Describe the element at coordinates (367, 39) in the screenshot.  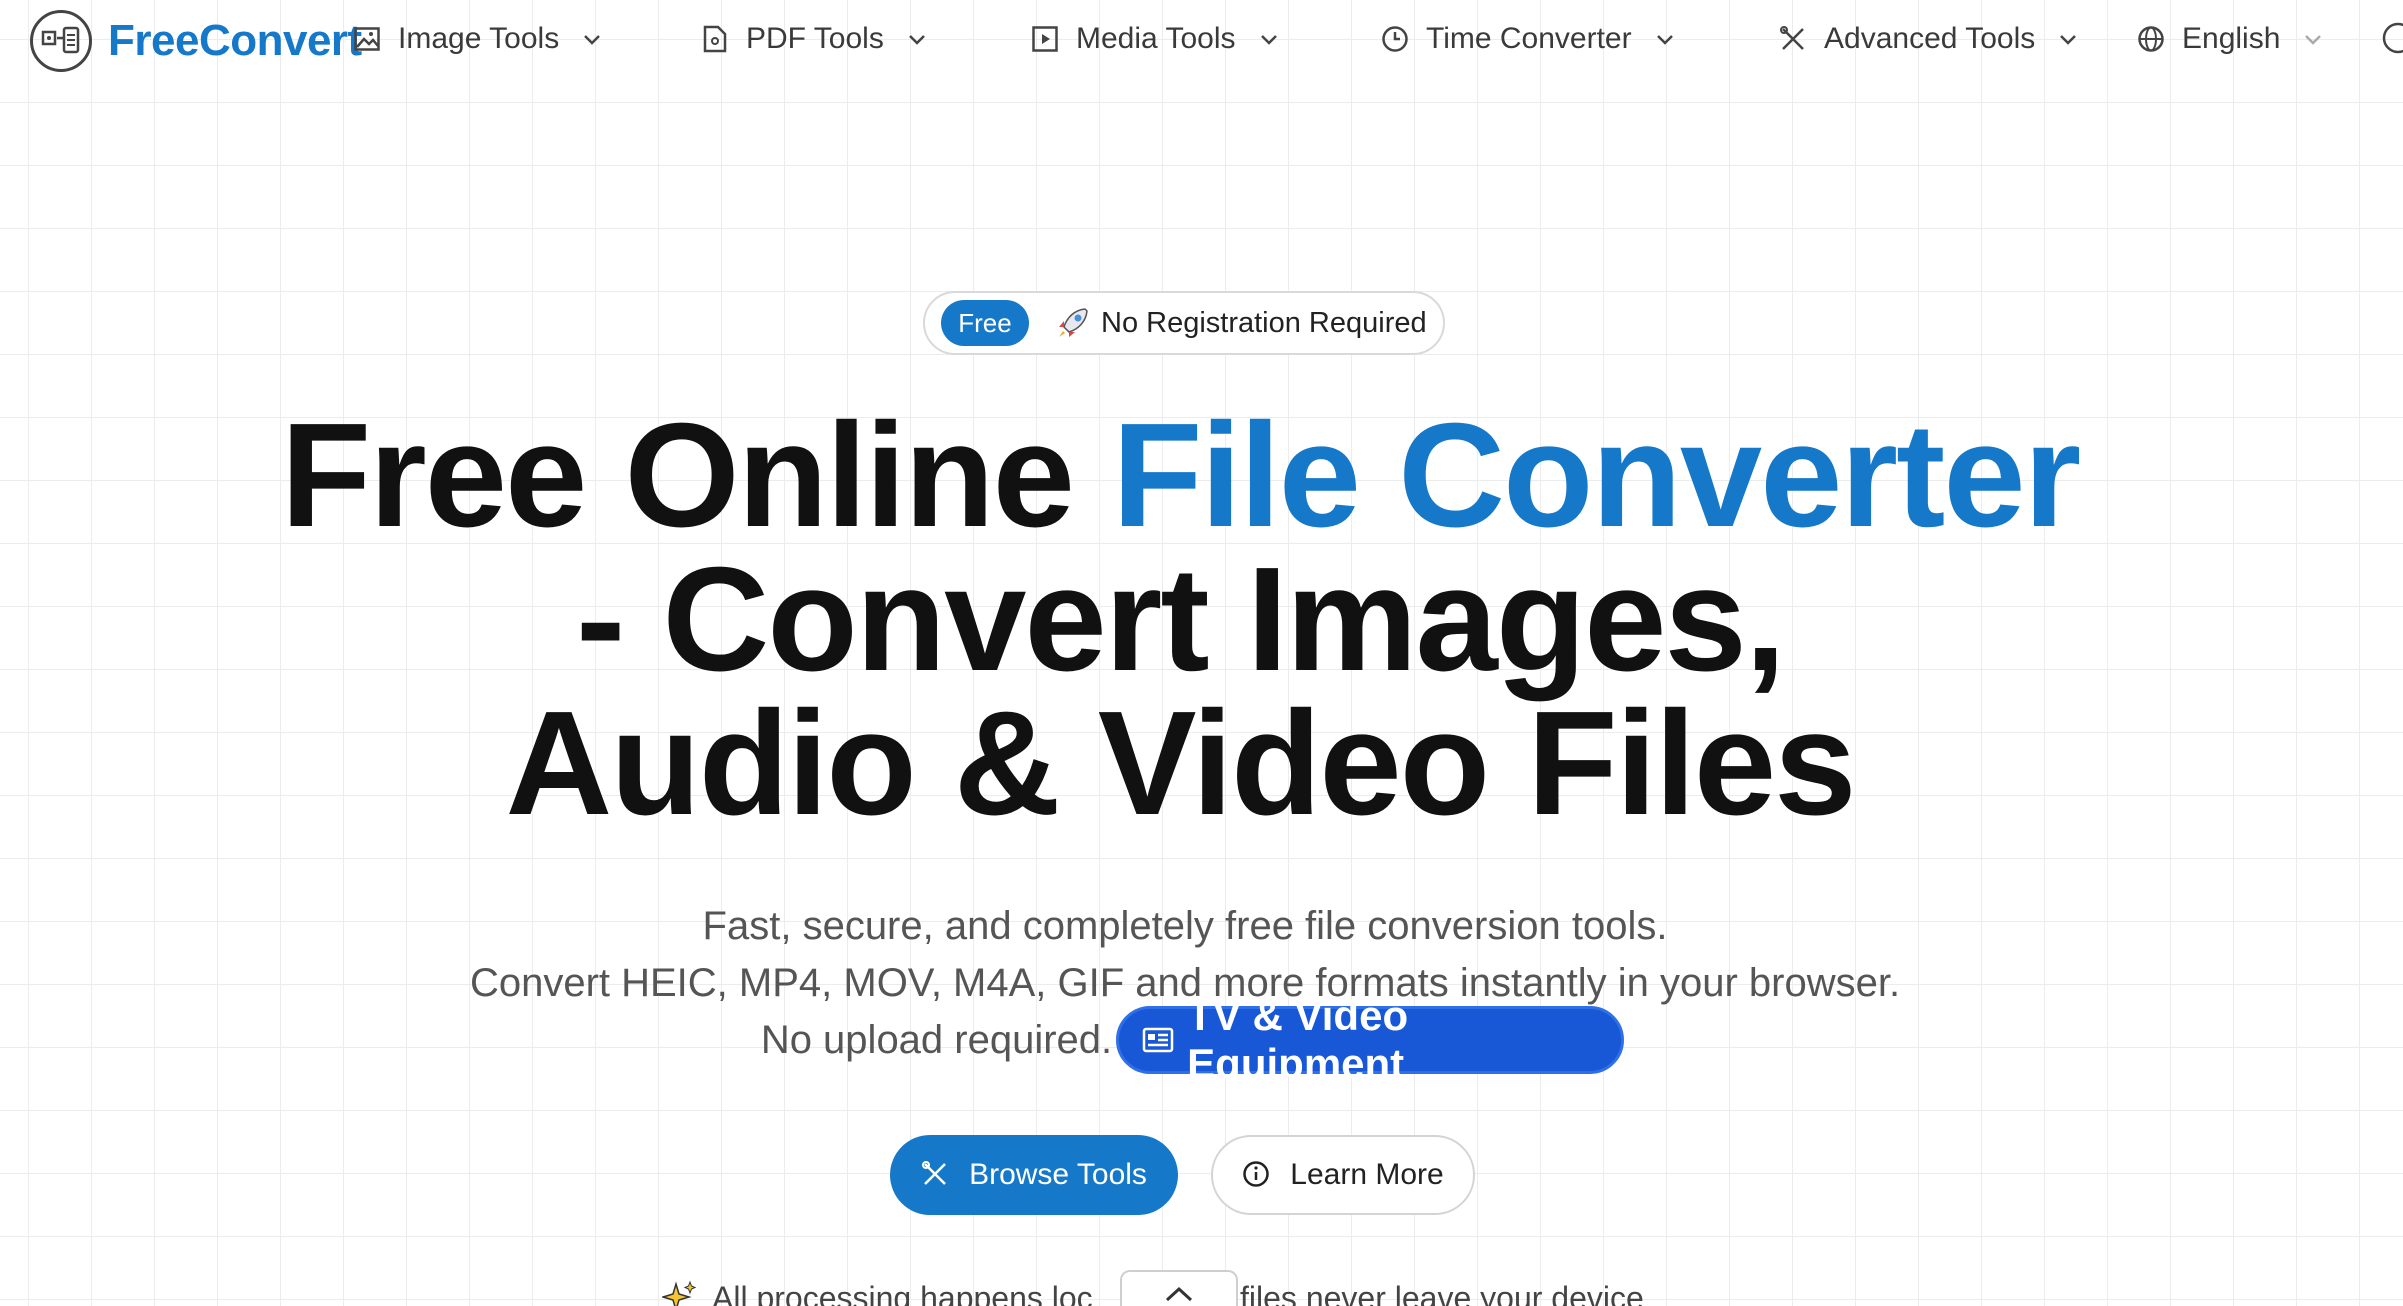
I see `image-icon` at that location.